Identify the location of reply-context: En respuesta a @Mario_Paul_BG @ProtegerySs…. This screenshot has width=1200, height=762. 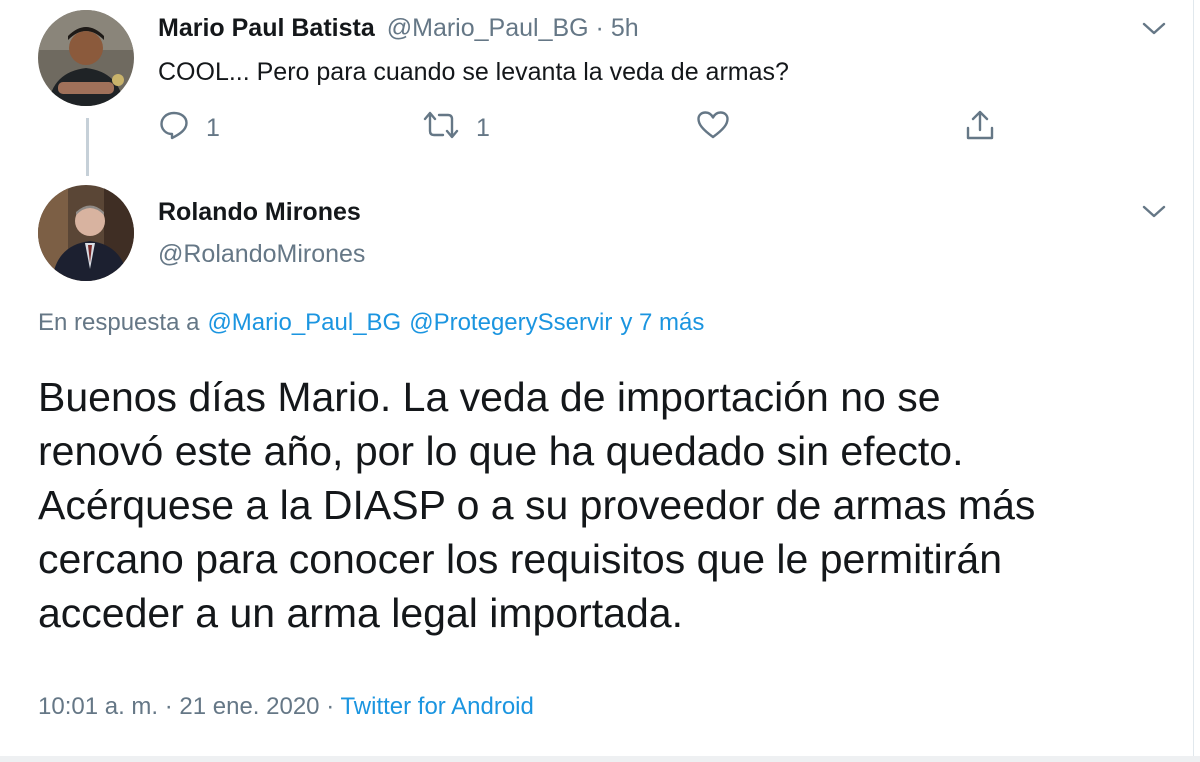
(375, 323).